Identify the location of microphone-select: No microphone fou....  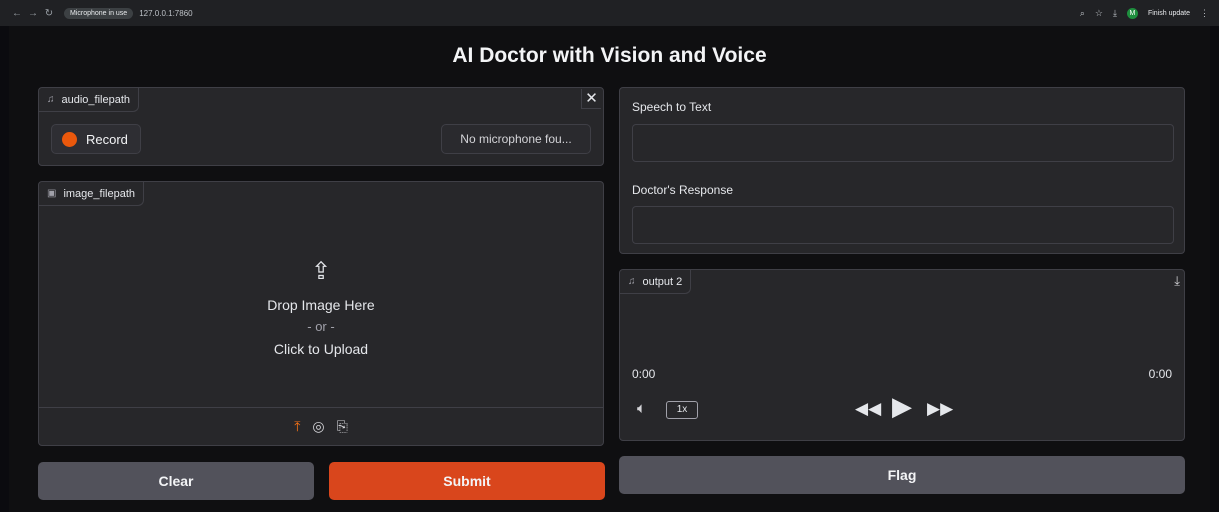
(516, 139).